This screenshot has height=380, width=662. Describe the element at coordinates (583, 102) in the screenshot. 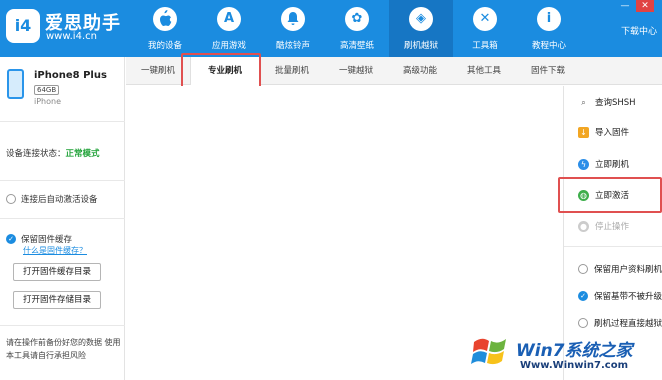

I see `search-icon: ⌕` at that location.